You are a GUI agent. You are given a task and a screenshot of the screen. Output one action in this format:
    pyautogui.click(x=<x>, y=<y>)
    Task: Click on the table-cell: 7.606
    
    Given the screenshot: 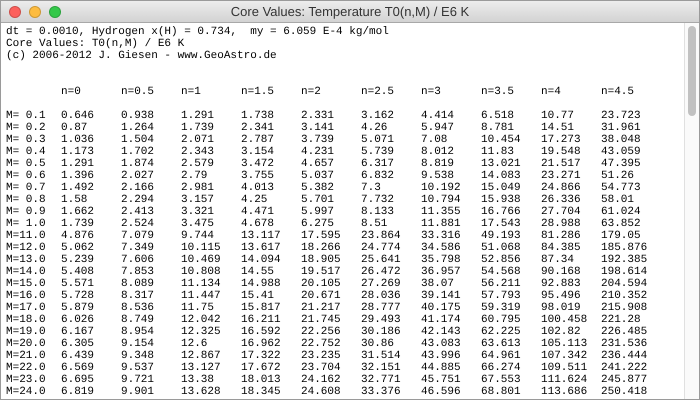 What is the action you would take?
    pyautogui.click(x=137, y=260)
    